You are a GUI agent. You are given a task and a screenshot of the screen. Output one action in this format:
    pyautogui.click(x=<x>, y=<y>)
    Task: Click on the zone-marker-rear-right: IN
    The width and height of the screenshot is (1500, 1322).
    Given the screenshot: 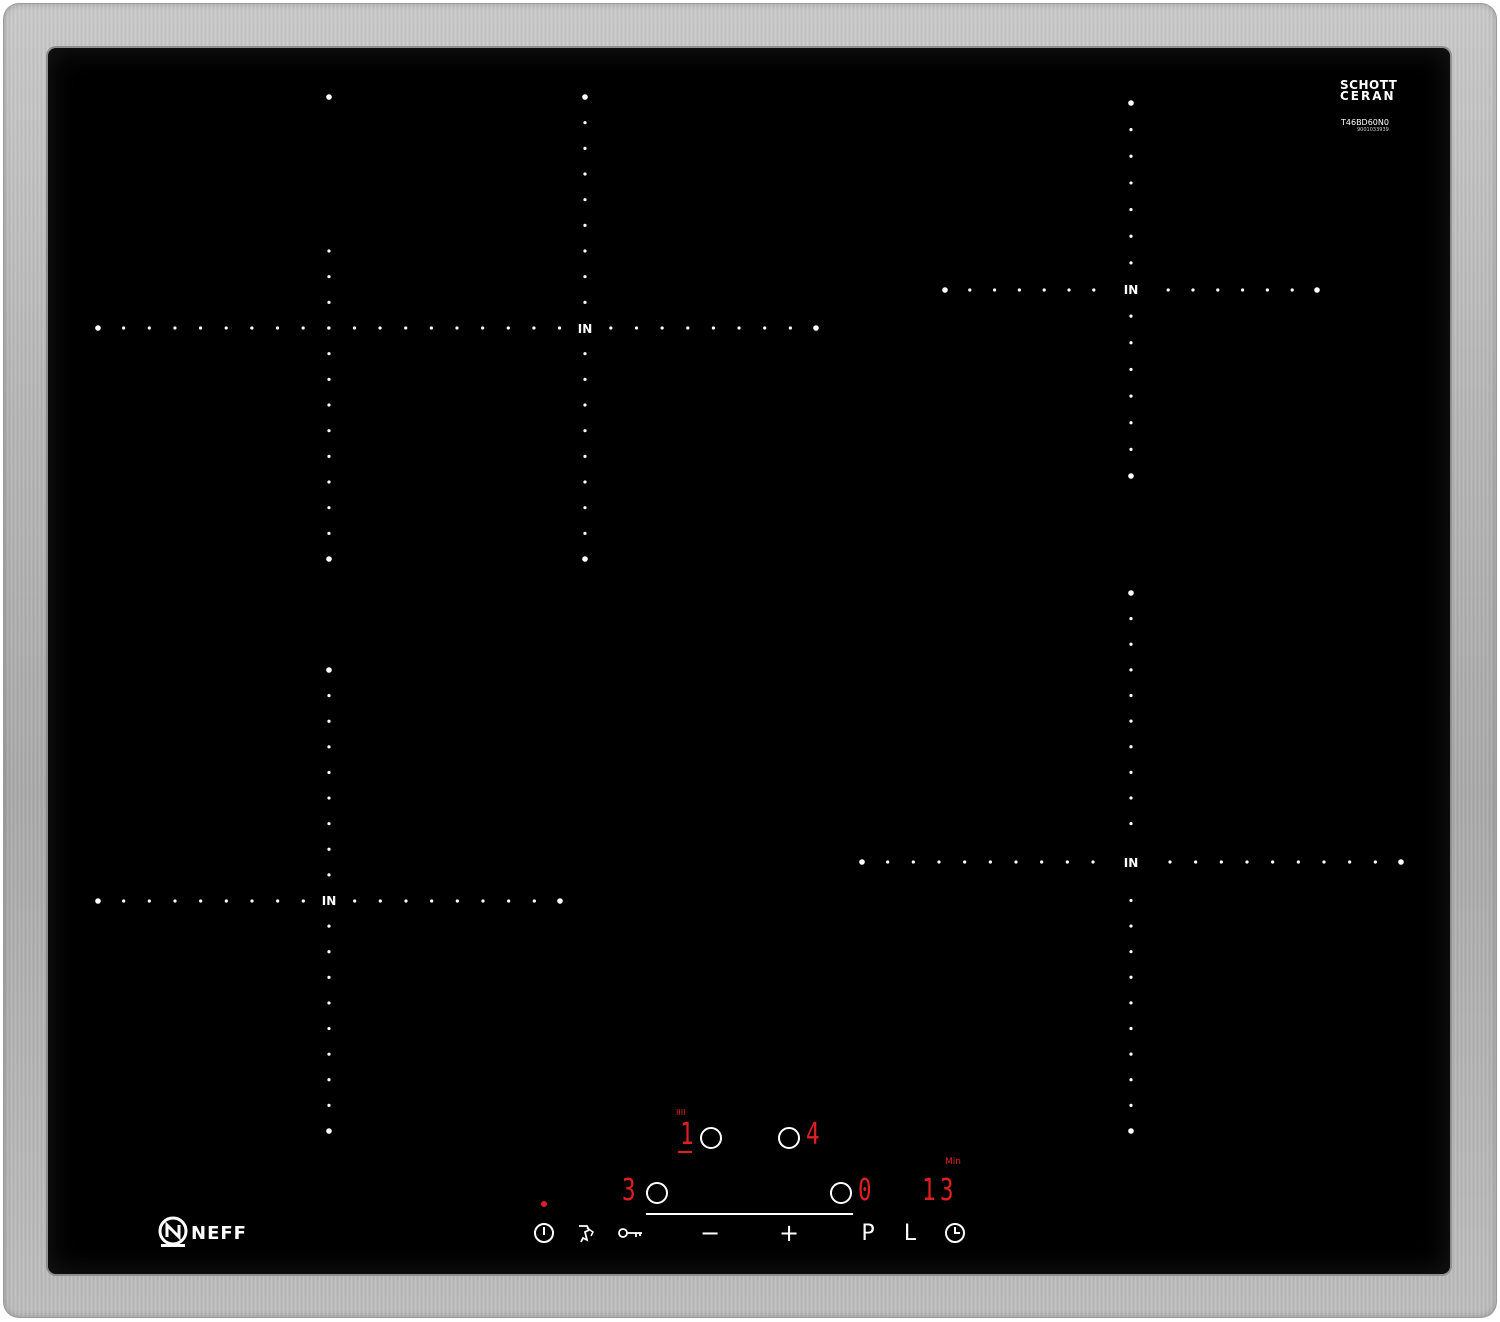 What is the action you would take?
    pyautogui.click(x=1131, y=290)
    